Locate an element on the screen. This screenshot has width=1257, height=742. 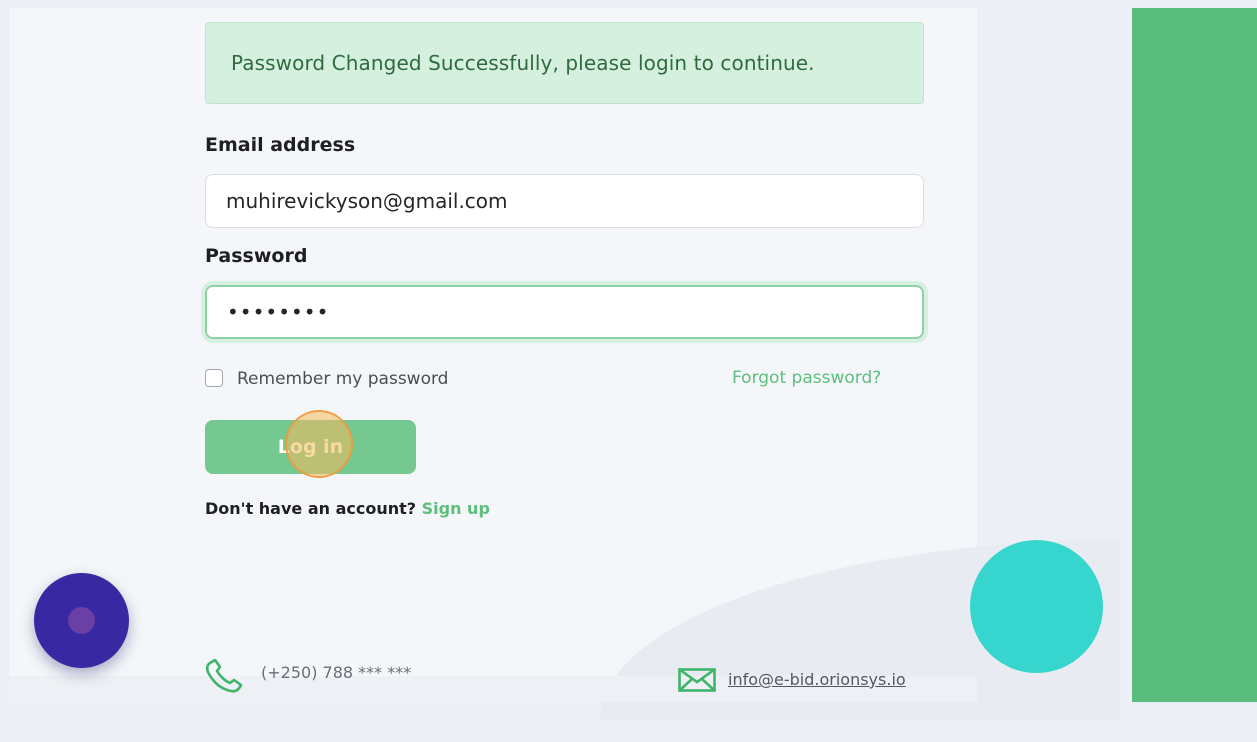
mail-icon is located at coordinates (697, 680).